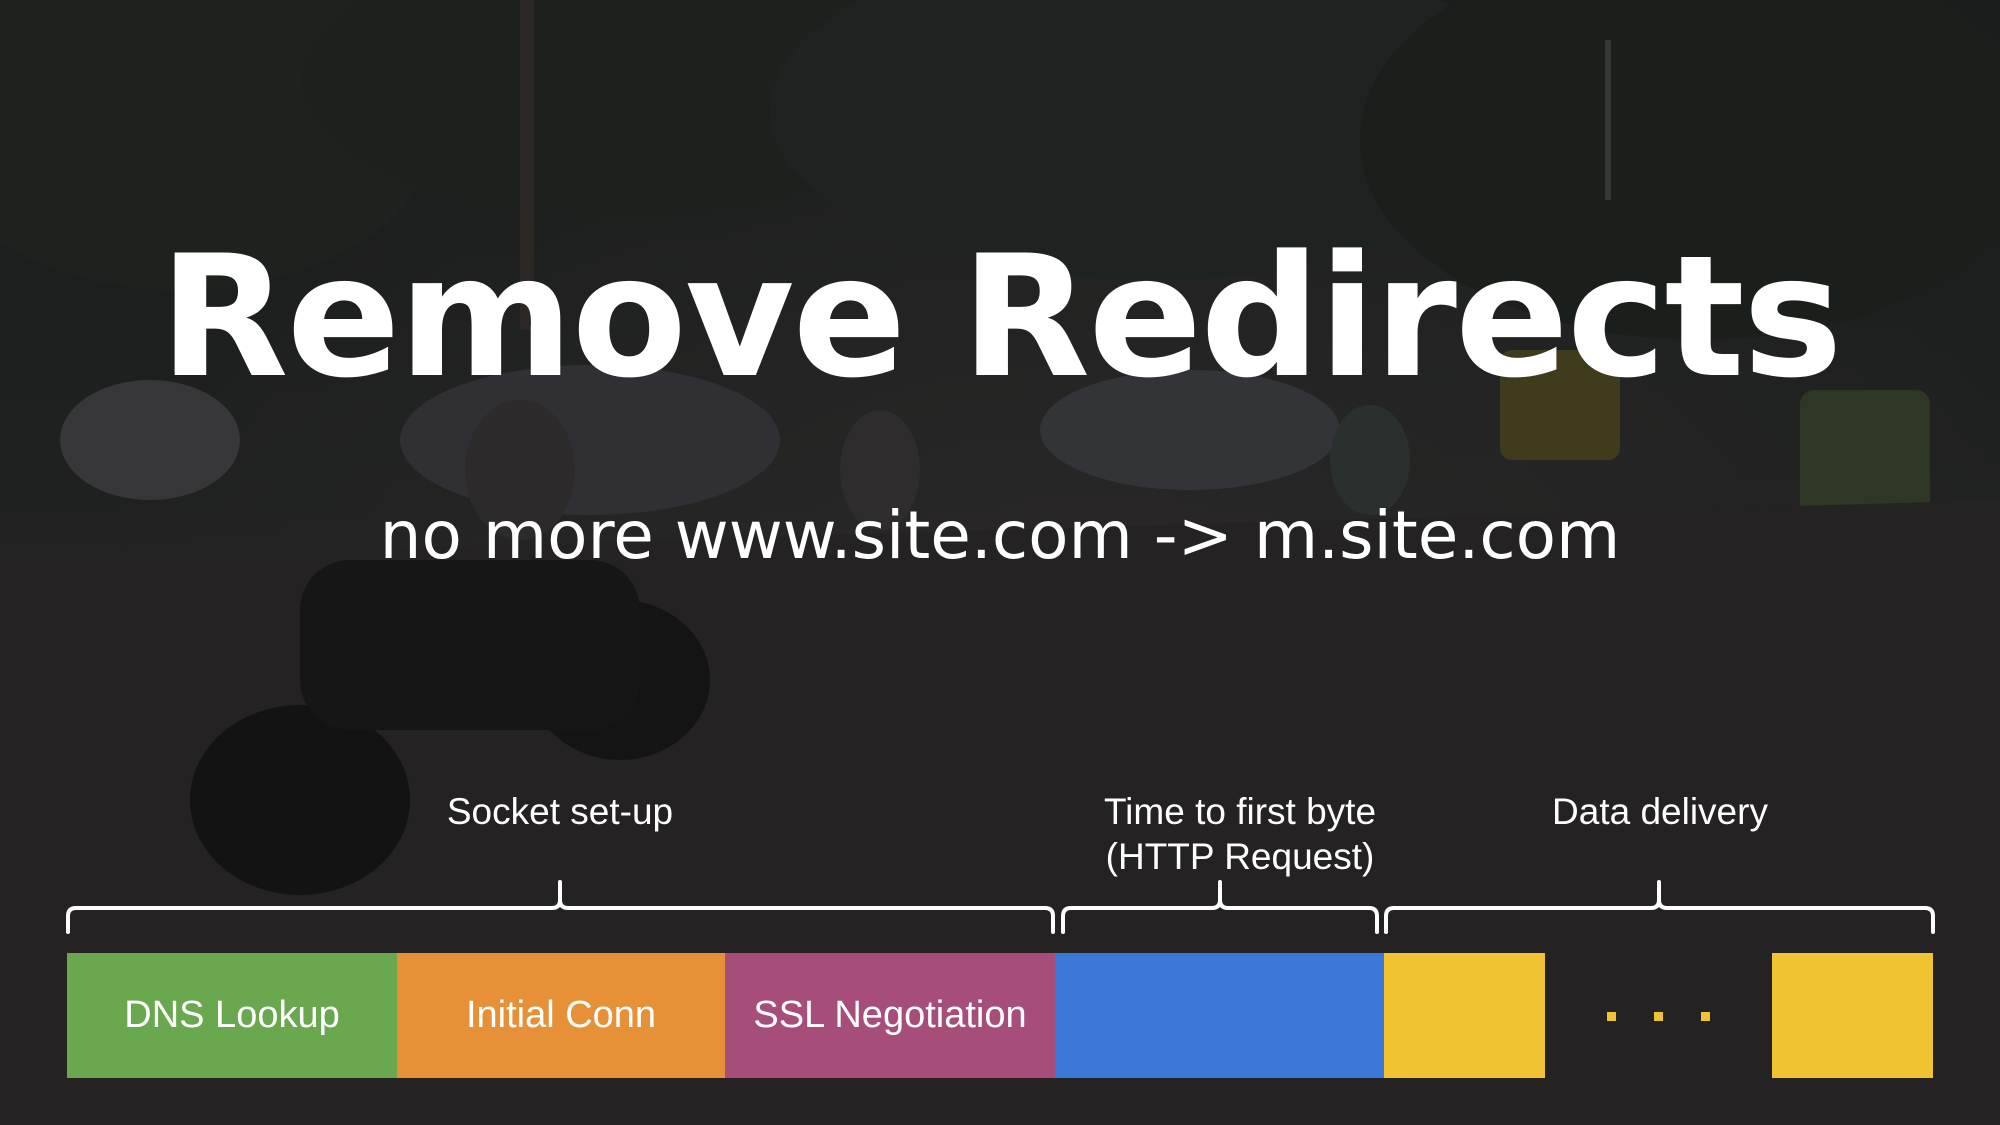 The height and width of the screenshot is (1125, 2000). Describe the element at coordinates (1220, 907) in the screenshot. I see `bracket-ttfb` at that location.